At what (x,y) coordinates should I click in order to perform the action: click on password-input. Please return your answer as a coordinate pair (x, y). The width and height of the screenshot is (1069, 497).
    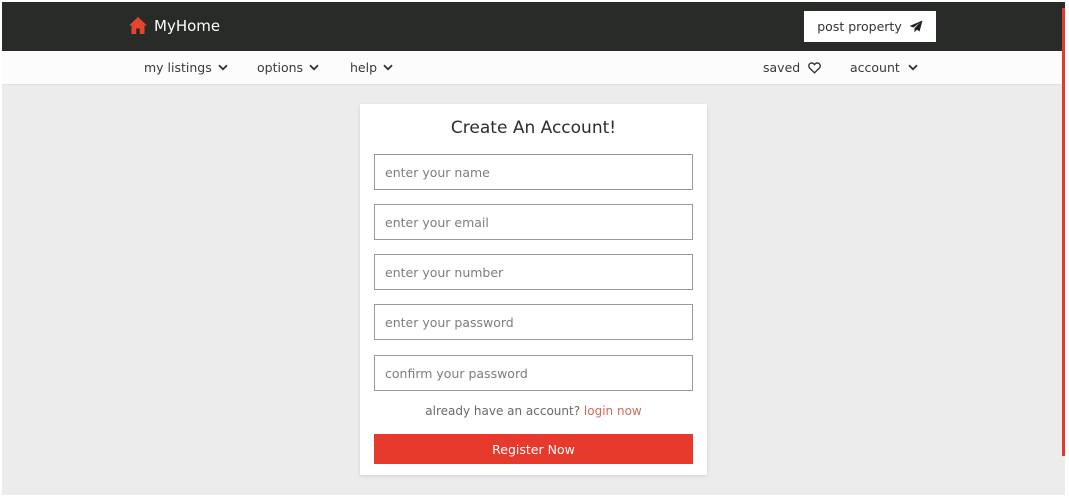
    Looking at the image, I should click on (533, 322).